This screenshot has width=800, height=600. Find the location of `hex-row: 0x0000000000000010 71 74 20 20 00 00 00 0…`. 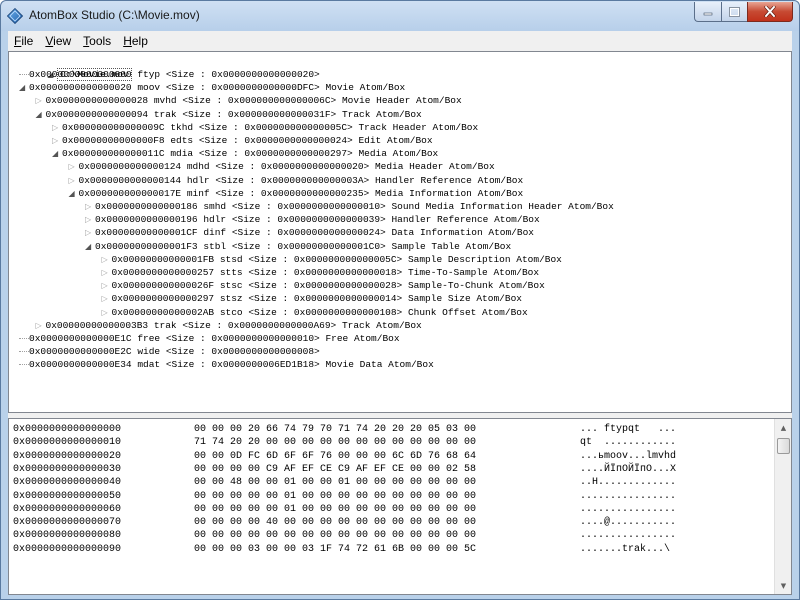

hex-row: 0x0000000000000010 71 74 20 20 00 00 00 0… is located at coordinates (393, 442).